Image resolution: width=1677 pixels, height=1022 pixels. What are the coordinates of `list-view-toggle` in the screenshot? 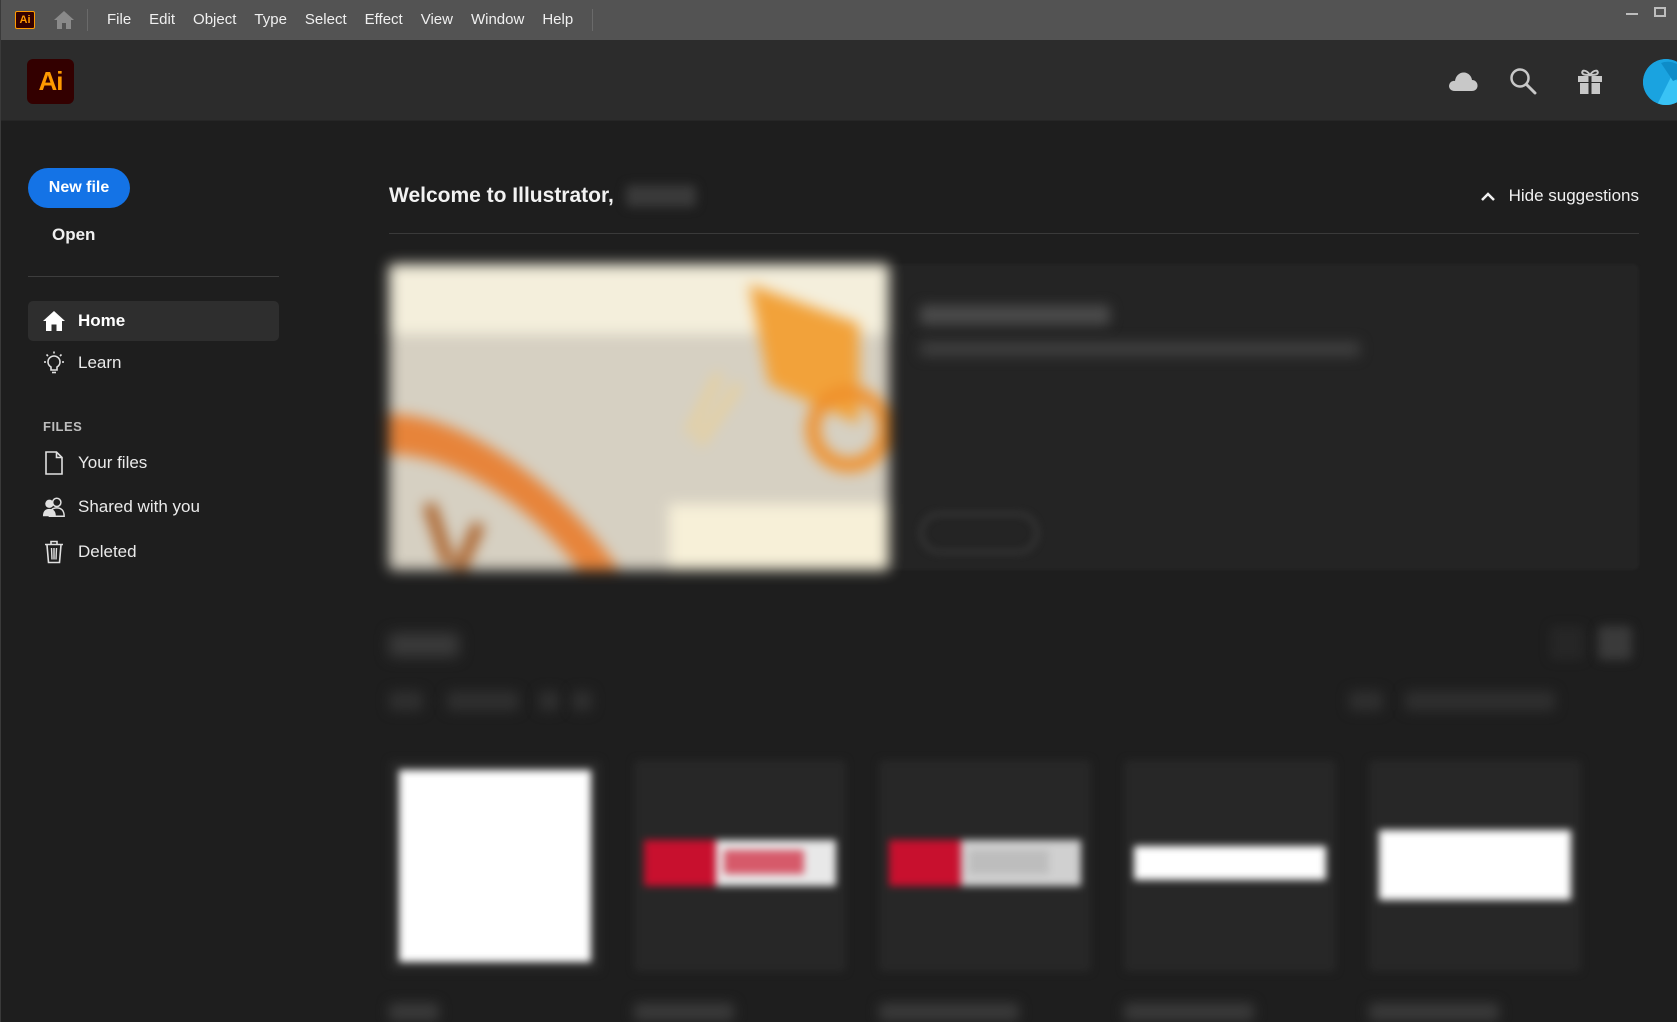 It's located at (1567, 643).